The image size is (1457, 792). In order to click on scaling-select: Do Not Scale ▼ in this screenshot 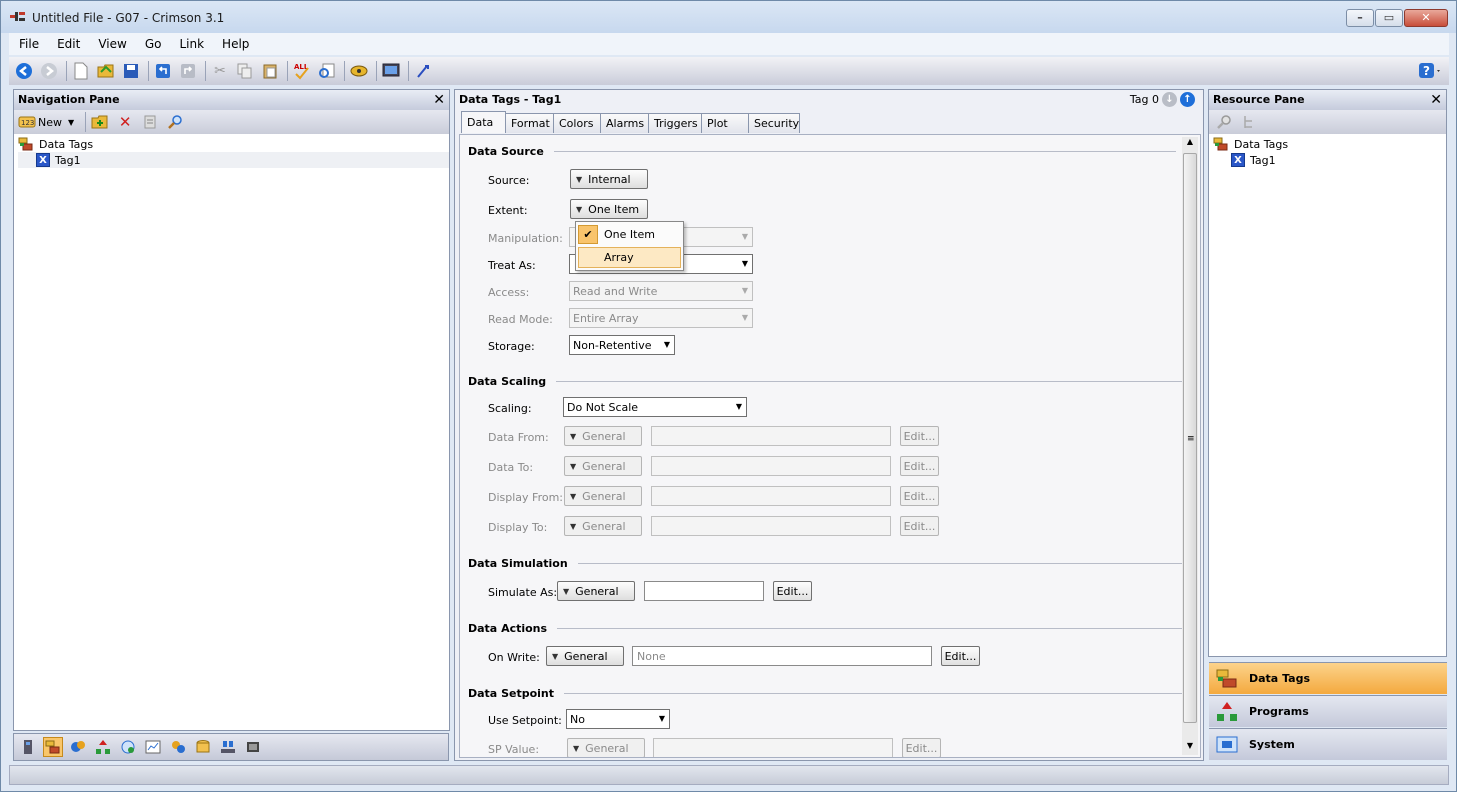, I will do `click(655, 407)`.